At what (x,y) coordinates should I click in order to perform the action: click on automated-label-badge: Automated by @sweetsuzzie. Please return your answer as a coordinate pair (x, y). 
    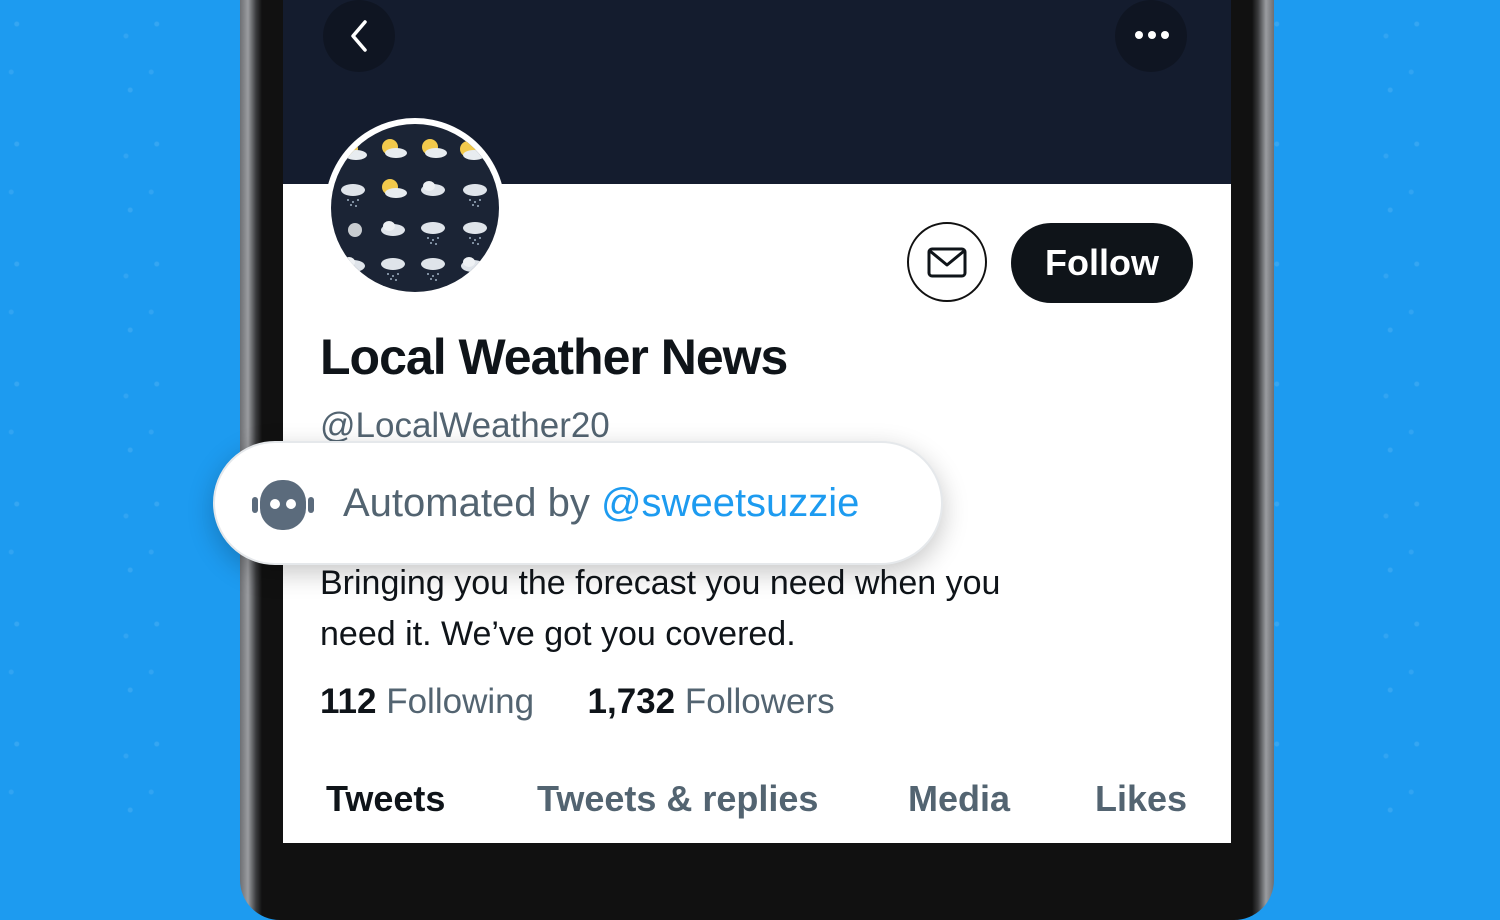
    Looking at the image, I should click on (578, 503).